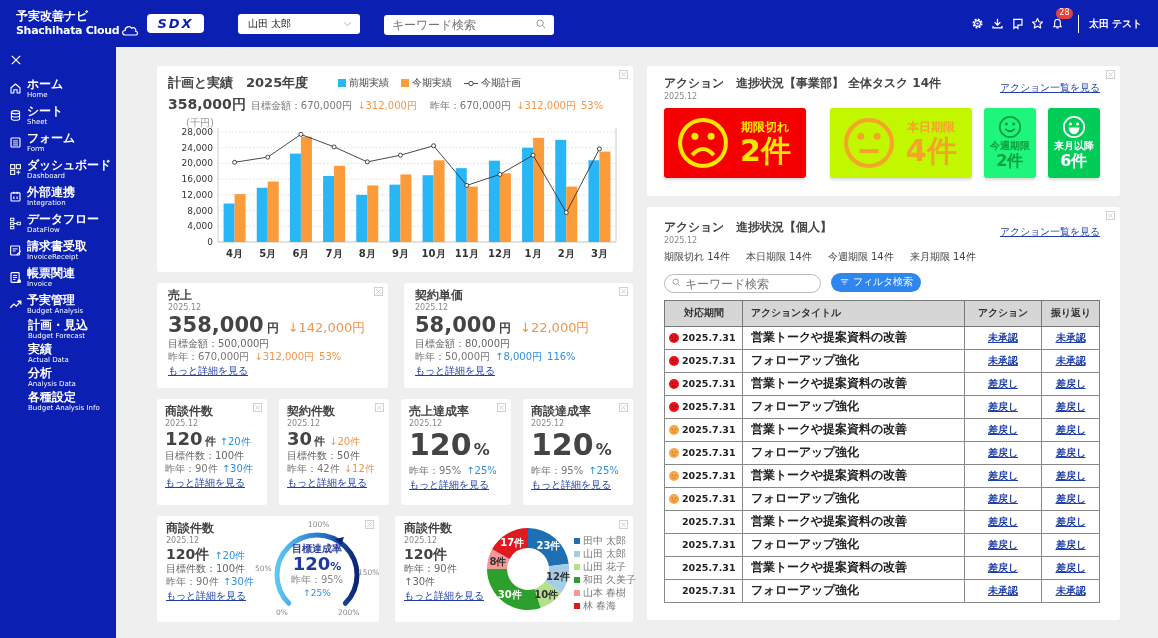 This screenshot has width=1158, height=638. What do you see at coordinates (481, 449) in the screenshot?
I see `metric-unit: %` at bounding box center [481, 449].